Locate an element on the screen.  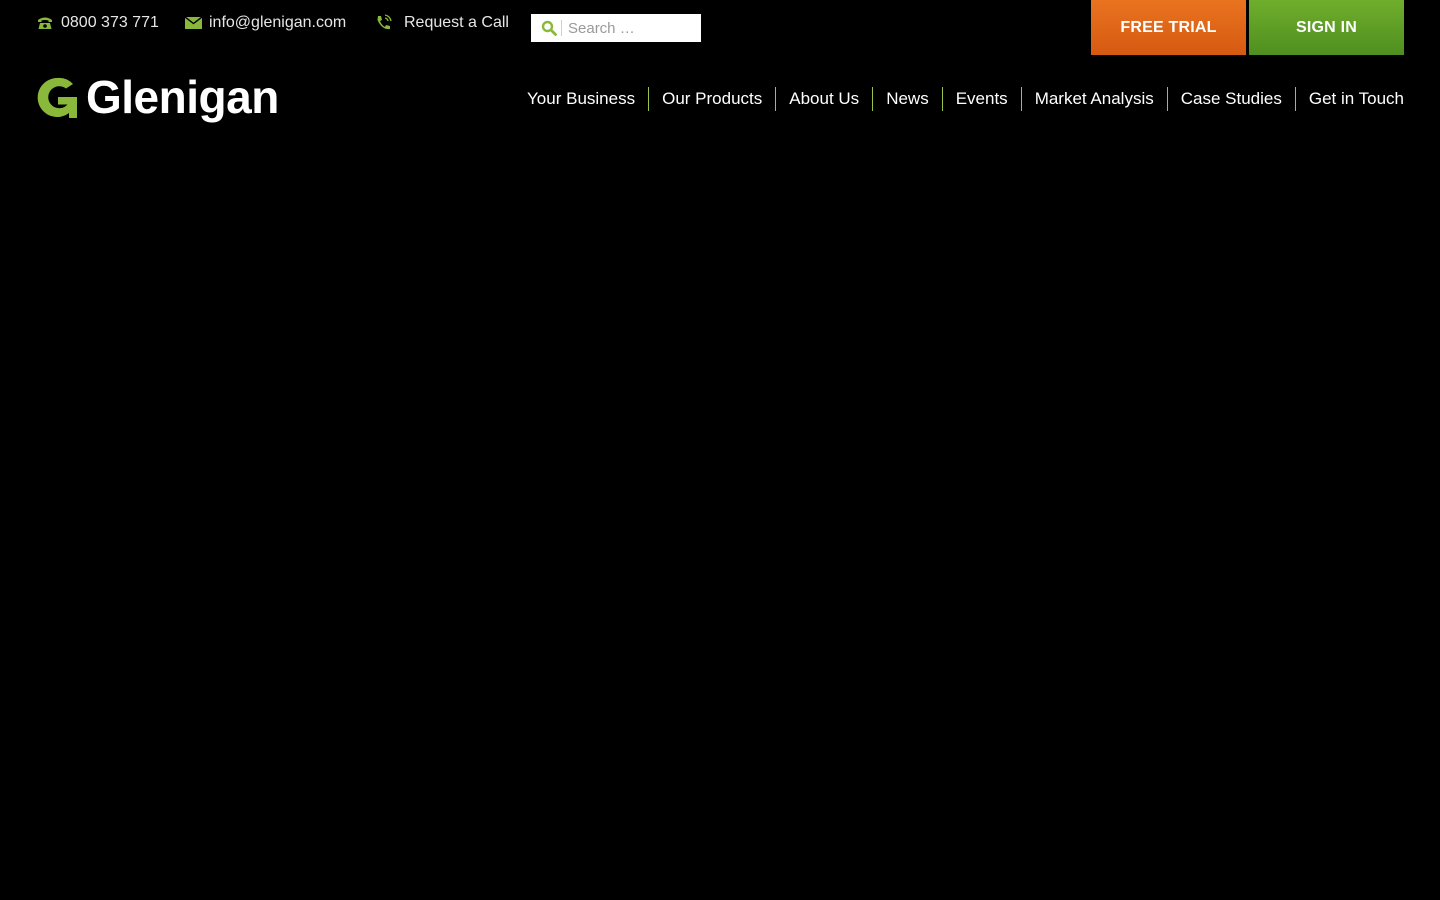
request-call-link: Request a Call is located at coordinates (442, 23).